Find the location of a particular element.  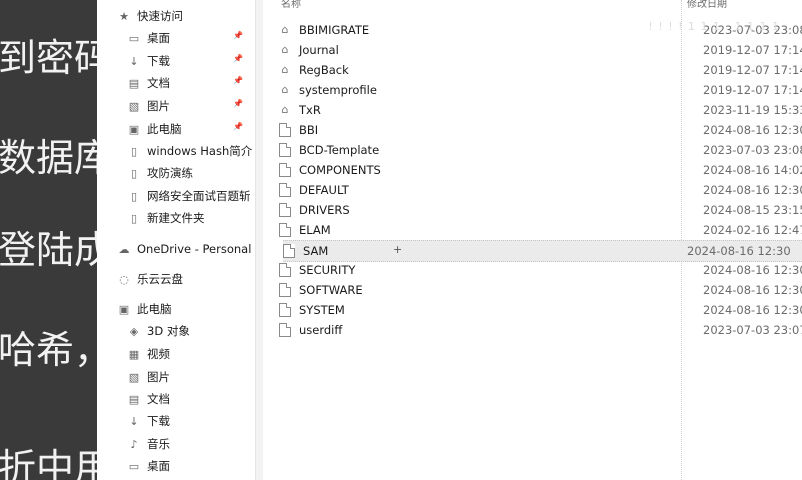

cursor-icon: + is located at coordinates (398, 249).